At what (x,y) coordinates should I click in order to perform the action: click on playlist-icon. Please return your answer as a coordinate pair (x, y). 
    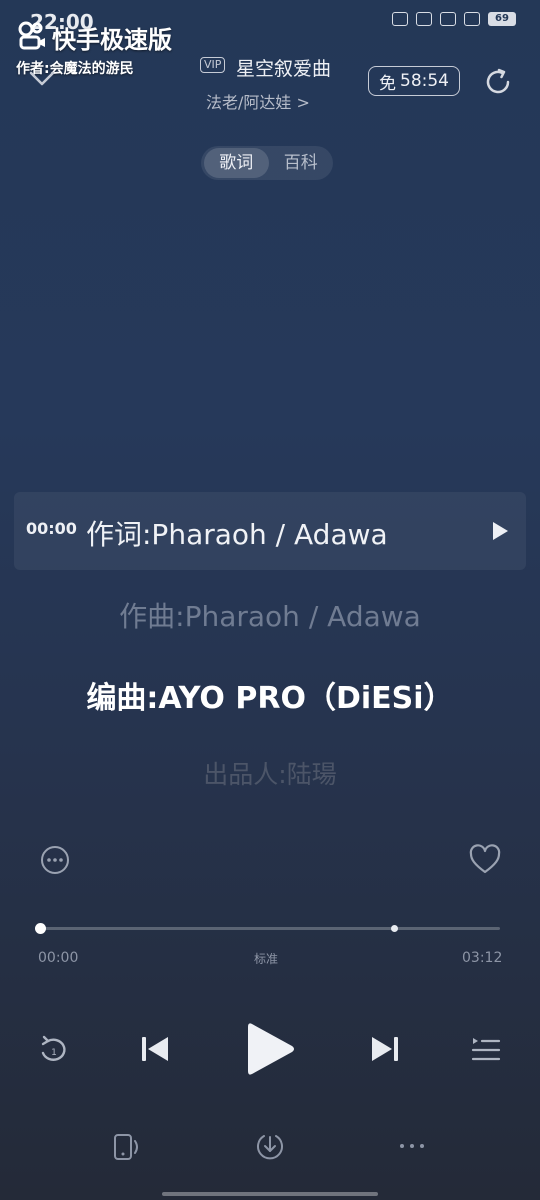
    Looking at the image, I should click on (486, 1050).